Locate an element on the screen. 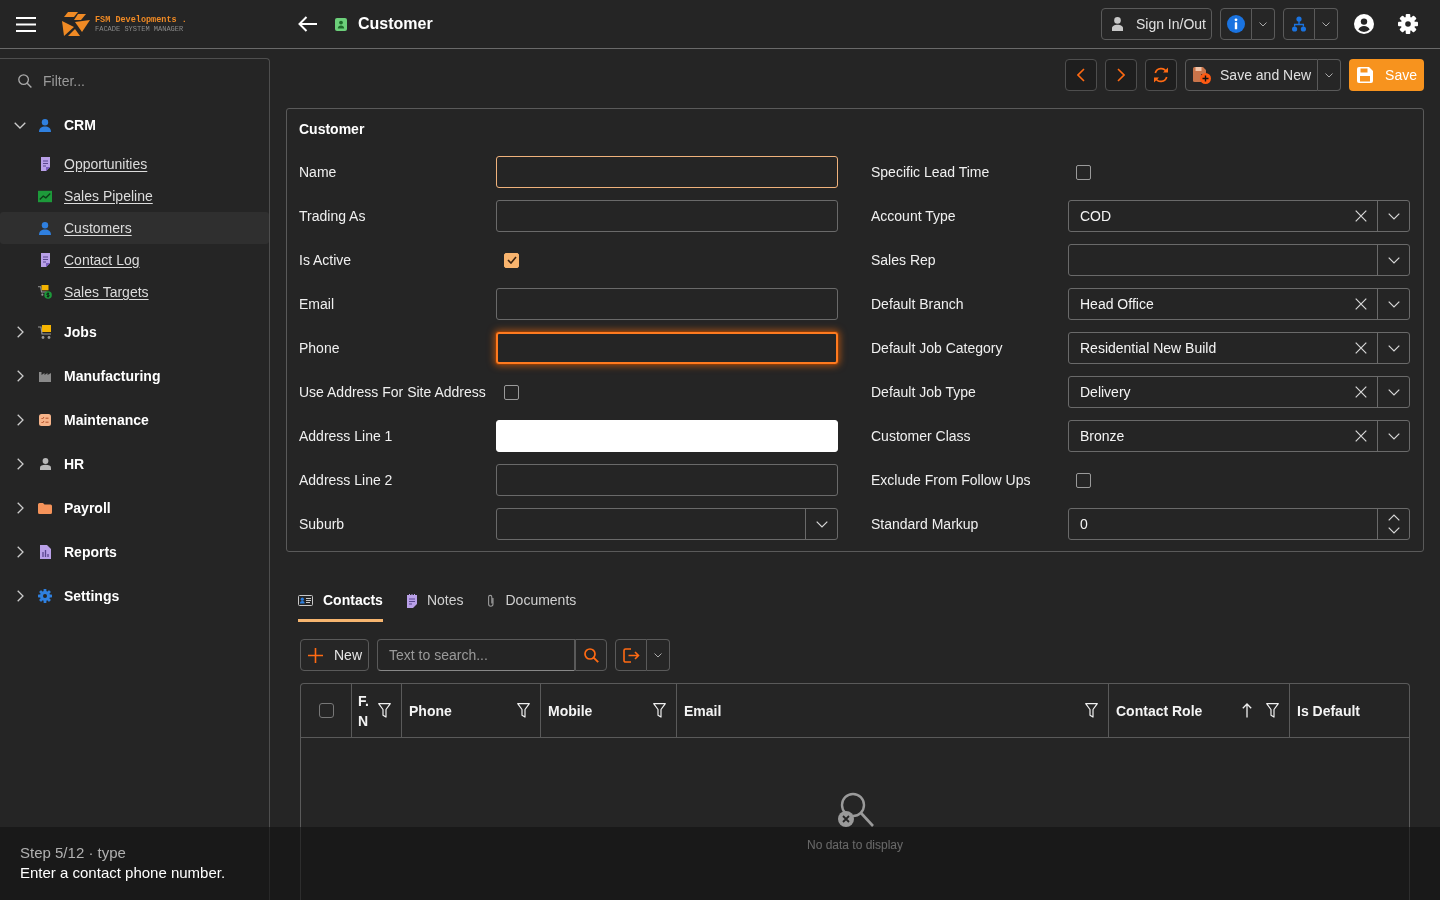  dropdown-field: COD is located at coordinates (1239, 216).